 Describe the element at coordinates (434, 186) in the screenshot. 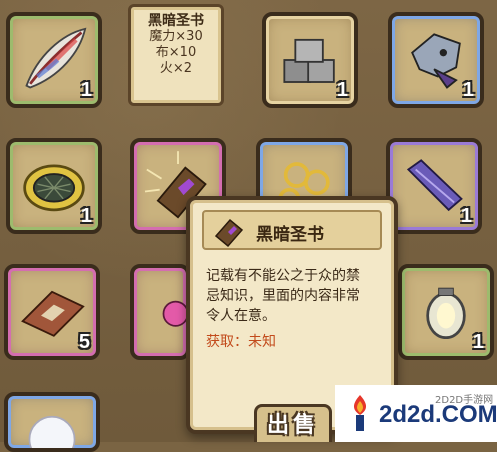

I see `slot-crystal-bar: 1` at that location.